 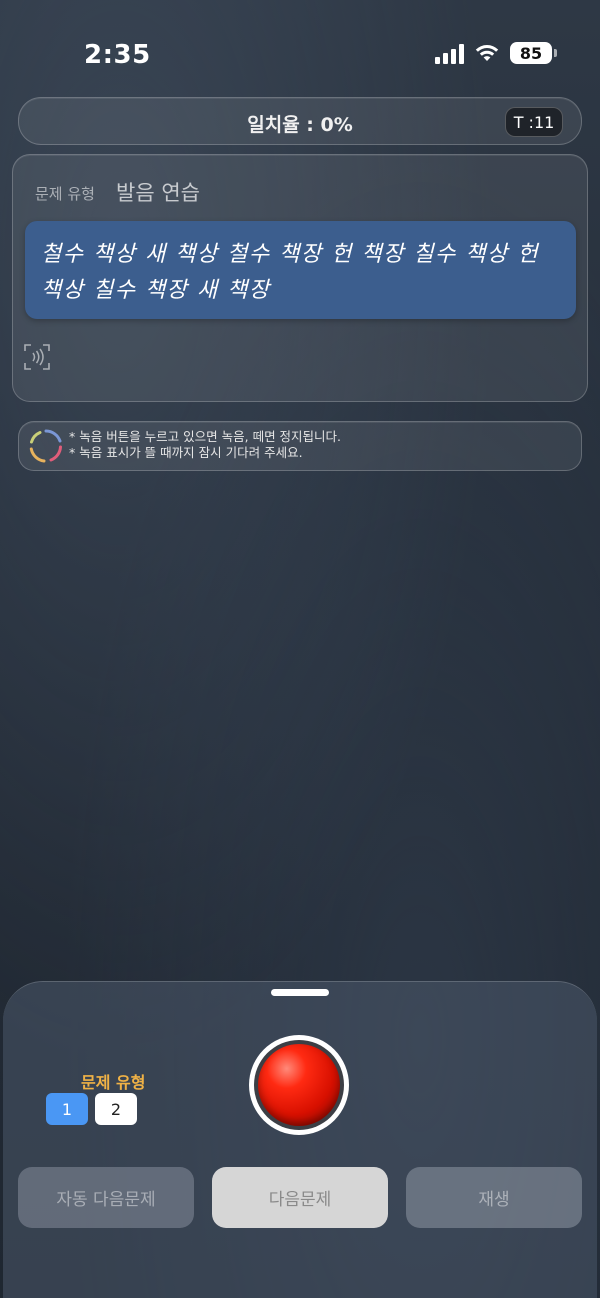 I want to click on signal-icon, so click(x=449, y=53).